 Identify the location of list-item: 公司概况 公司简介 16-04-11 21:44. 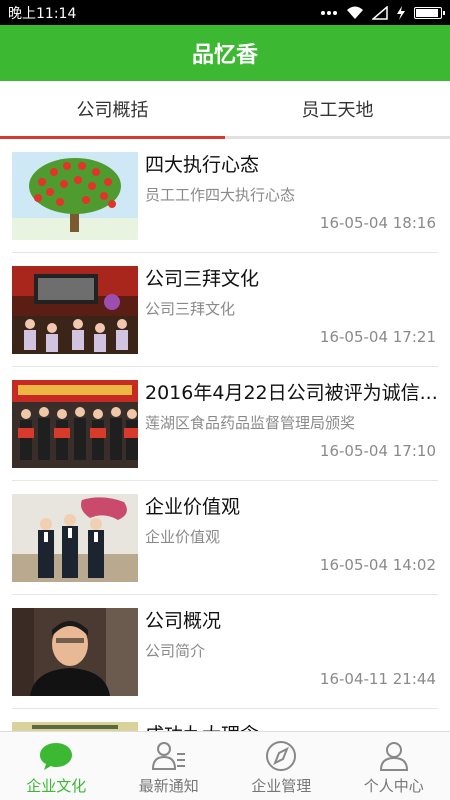
(225, 652).